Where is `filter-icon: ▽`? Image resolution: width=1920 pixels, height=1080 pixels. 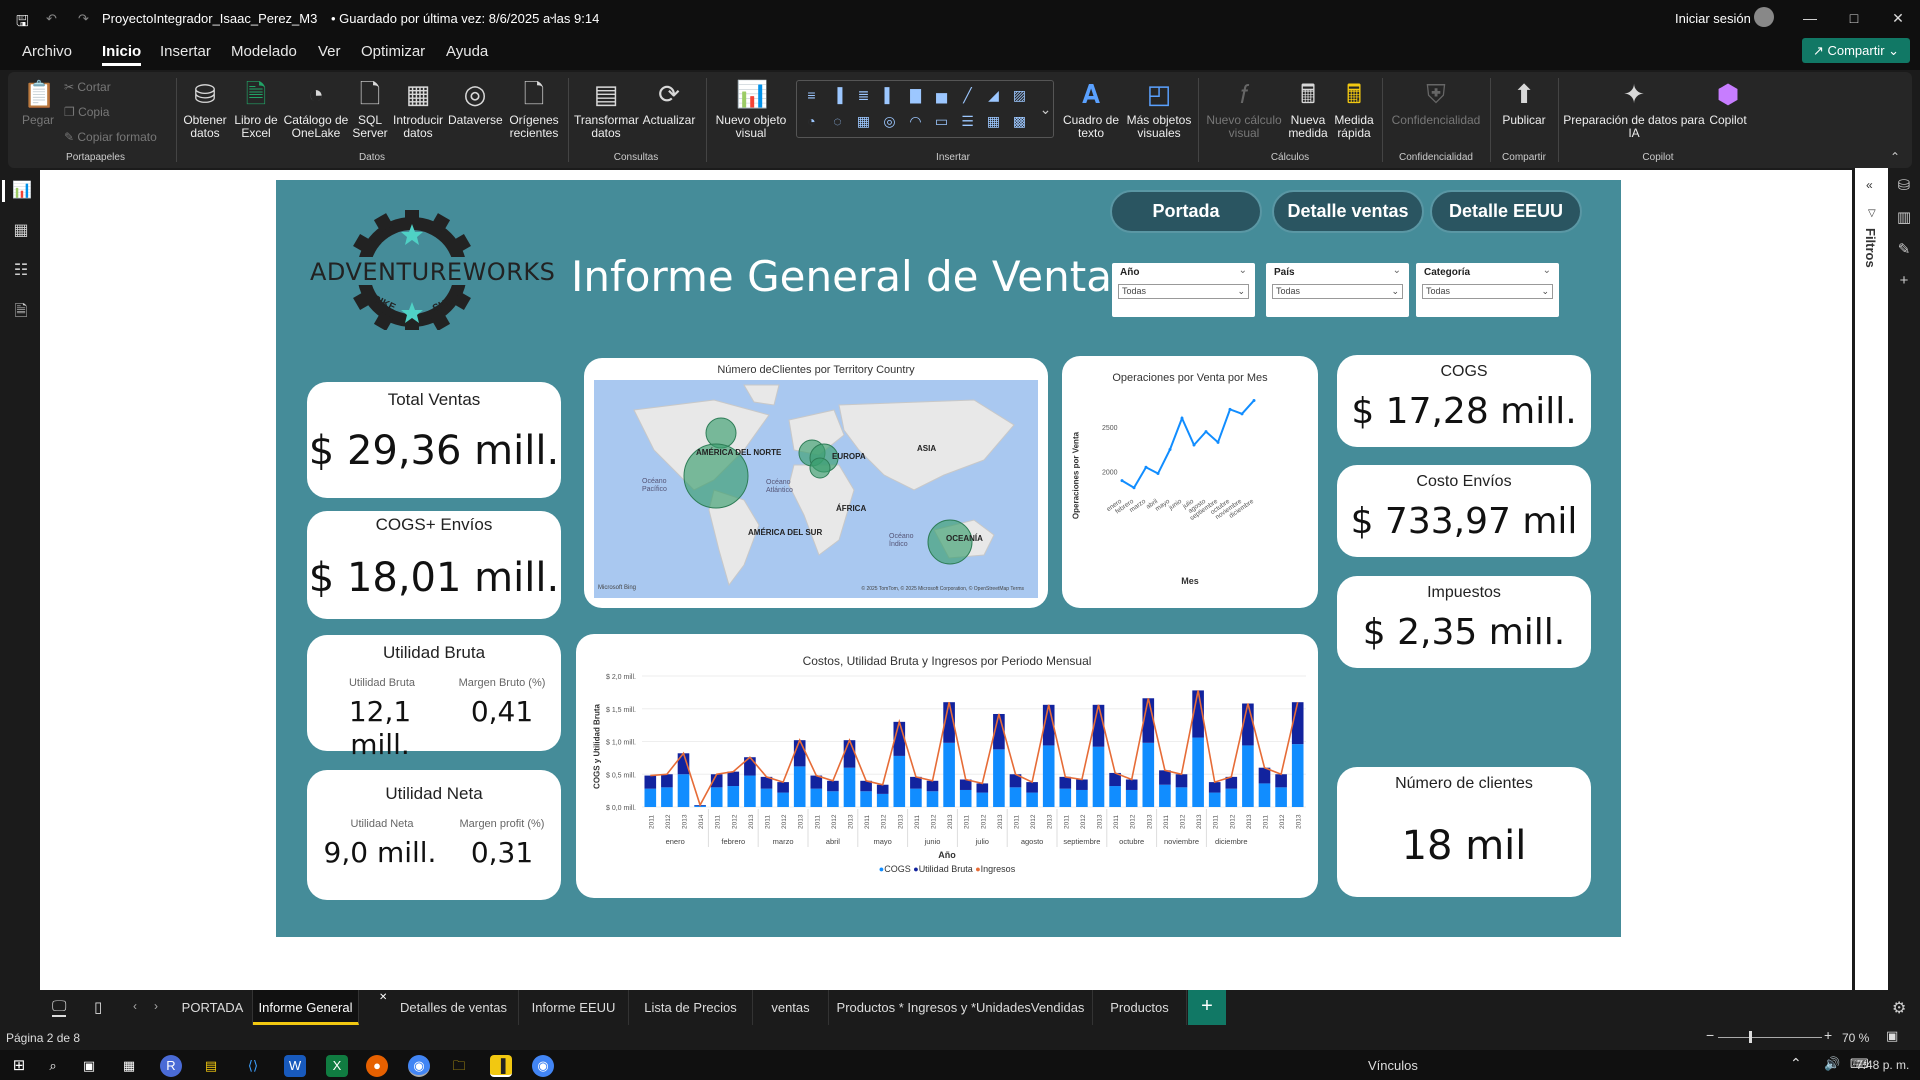 filter-icon: ▽ is located at coordinates (1872, 213).